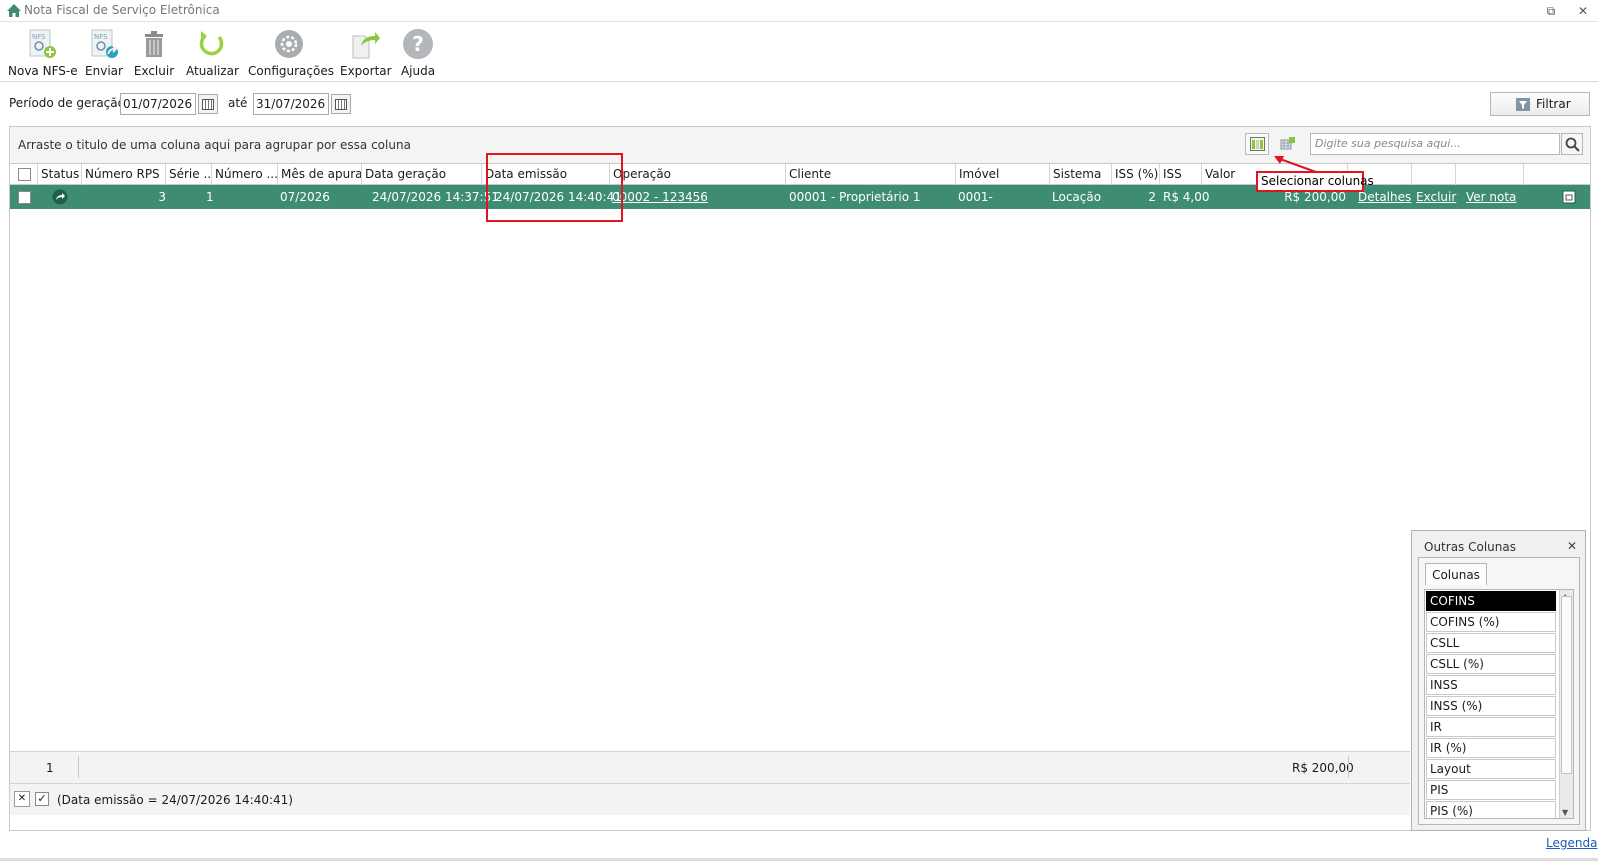 The width and height of the screenshot is (1598, 861). I want to click on list-item: IR, so click(1491, 727).